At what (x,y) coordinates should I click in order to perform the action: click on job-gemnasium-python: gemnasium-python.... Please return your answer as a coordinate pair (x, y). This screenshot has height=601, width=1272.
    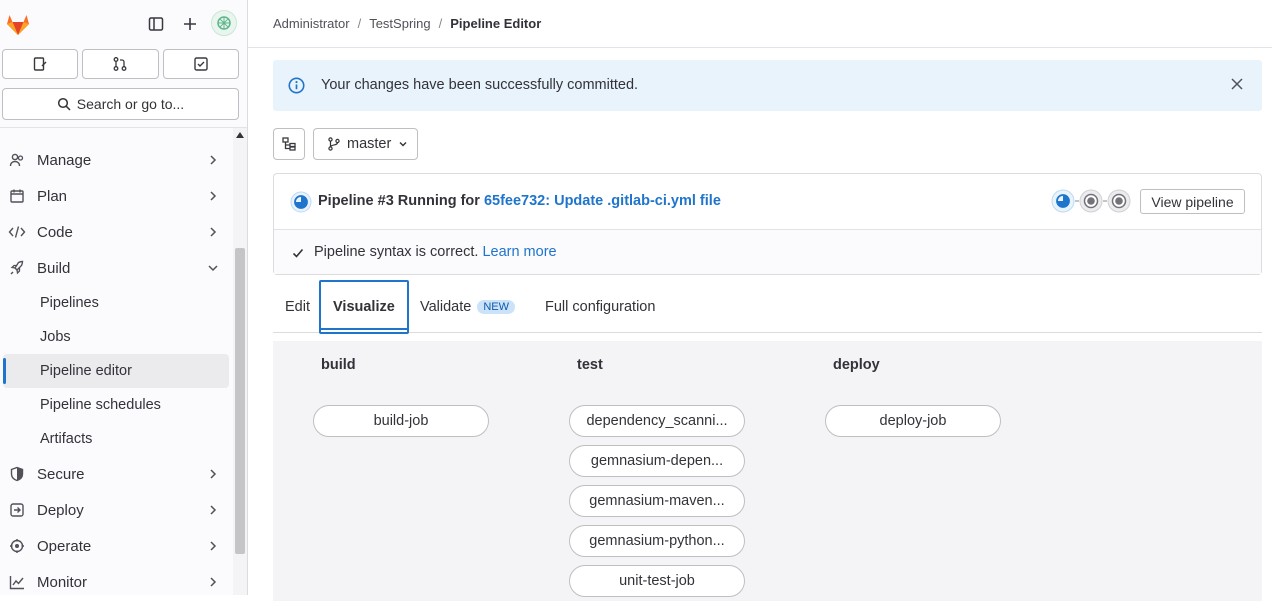
    Looking at the image, I should click on (657, 541).